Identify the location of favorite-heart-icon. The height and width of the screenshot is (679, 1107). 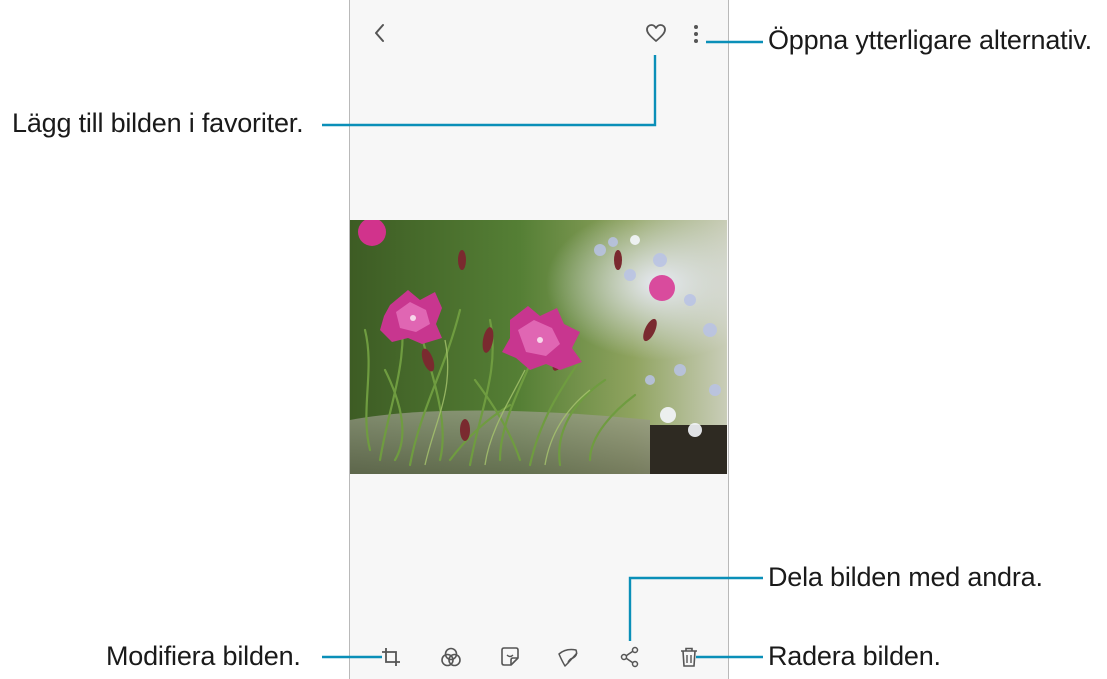
(656, 33).